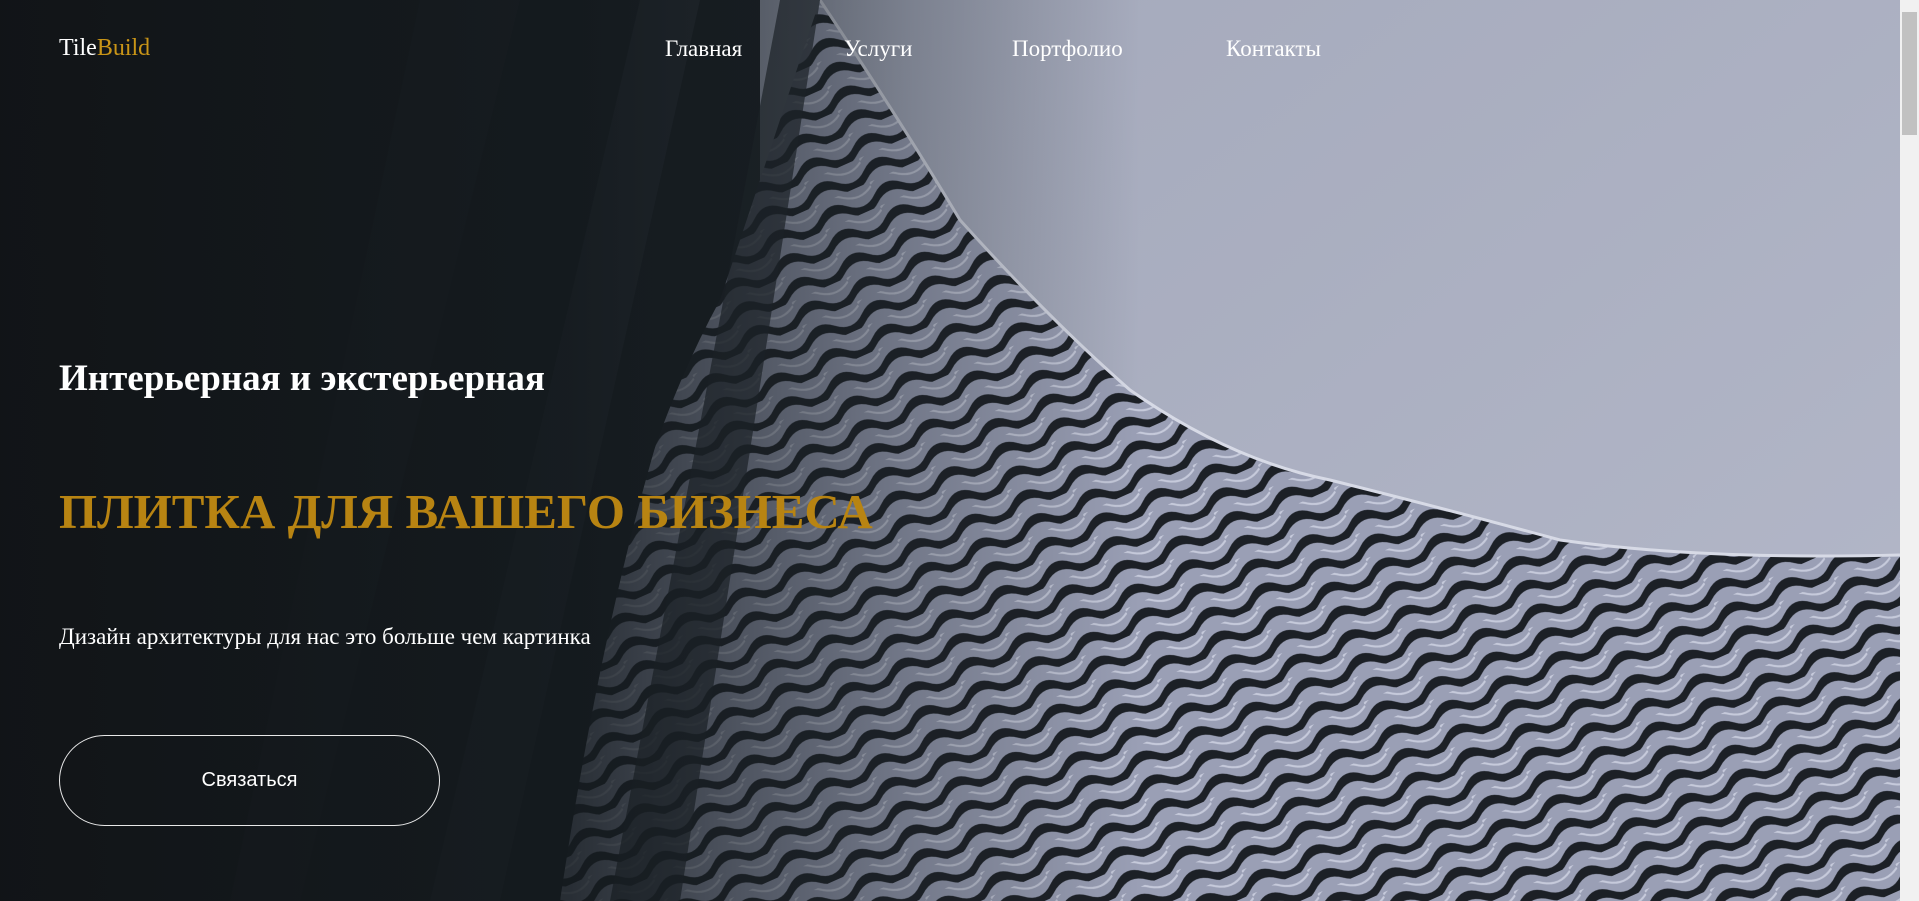 This screenshot has width=1919, height=901. Describe the element at coordinates (1067, 49) in the screenshot. I see `nav-link-portfolio: Портфолио` at that location.